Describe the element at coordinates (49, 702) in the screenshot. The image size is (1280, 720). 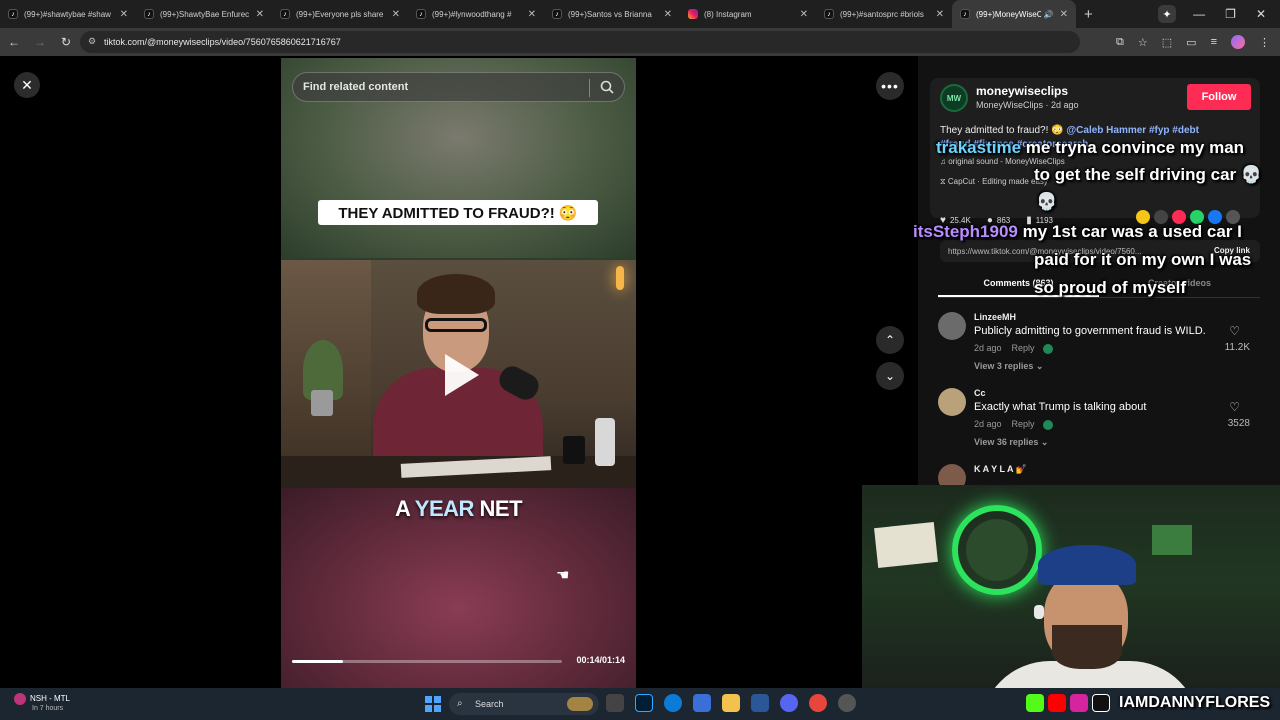
I see `weather-widget: NSH - MTL In 7 hours` at that location.